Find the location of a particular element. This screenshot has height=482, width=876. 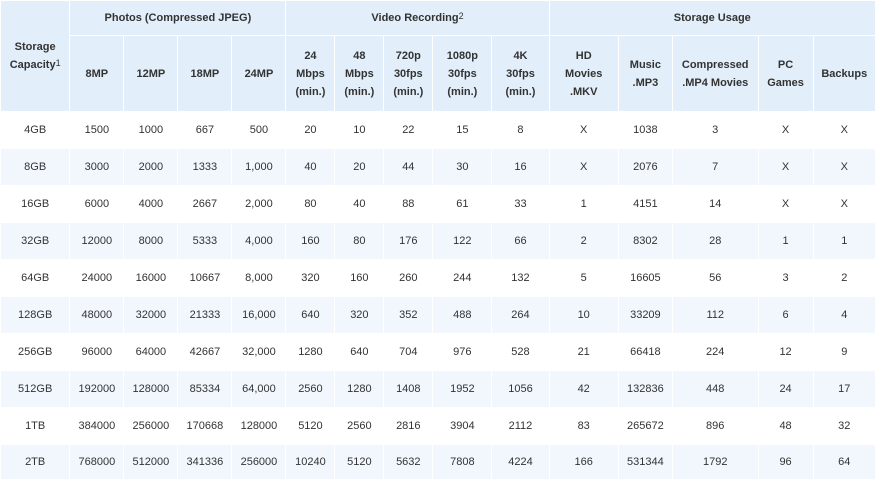

value-cell: 531344 is located at coordinates (645, 462).